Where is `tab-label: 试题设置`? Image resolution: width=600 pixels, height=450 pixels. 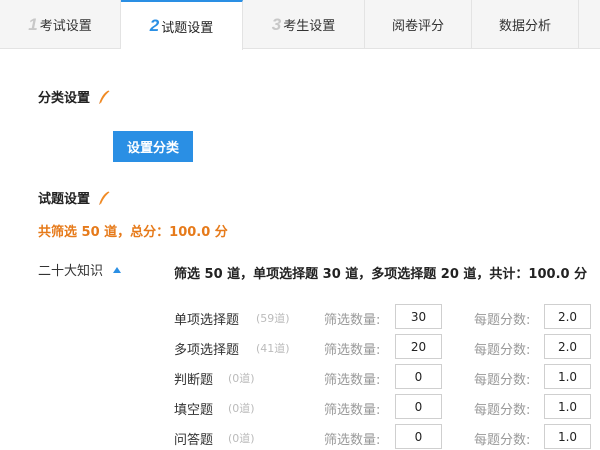 tab-label: 试题设置 is located at coordinates (187, 28).